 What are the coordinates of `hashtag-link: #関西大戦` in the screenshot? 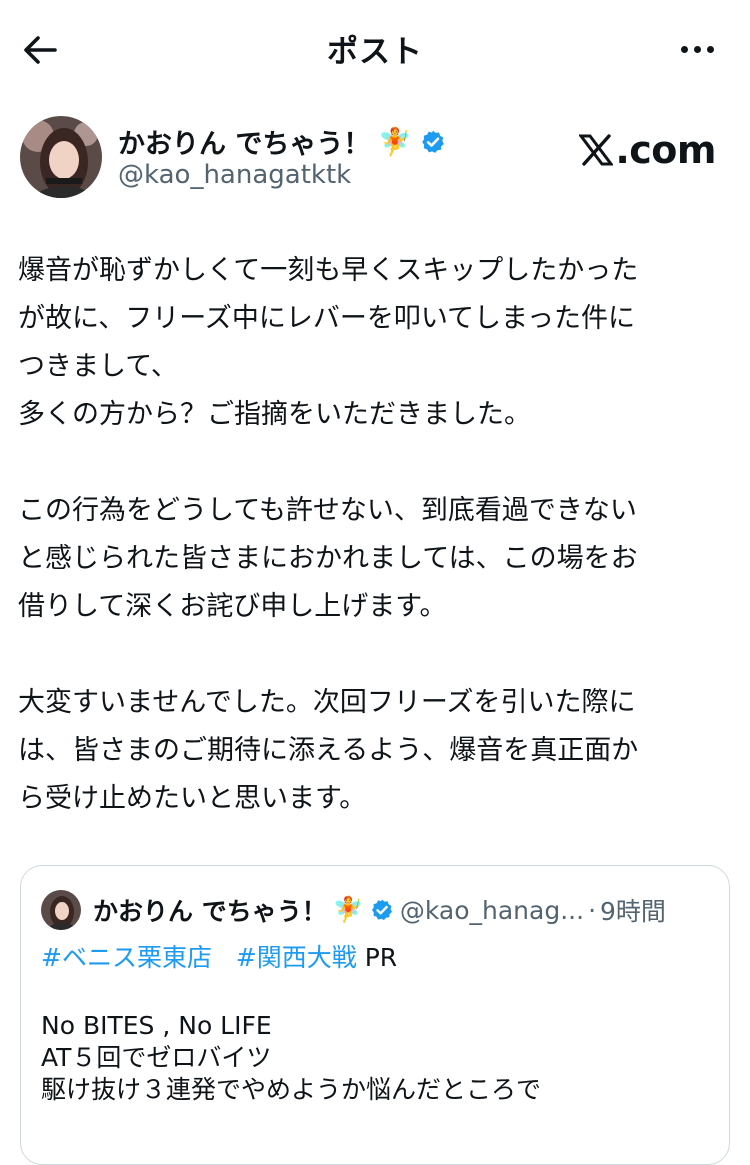 It's located at (296, 957).